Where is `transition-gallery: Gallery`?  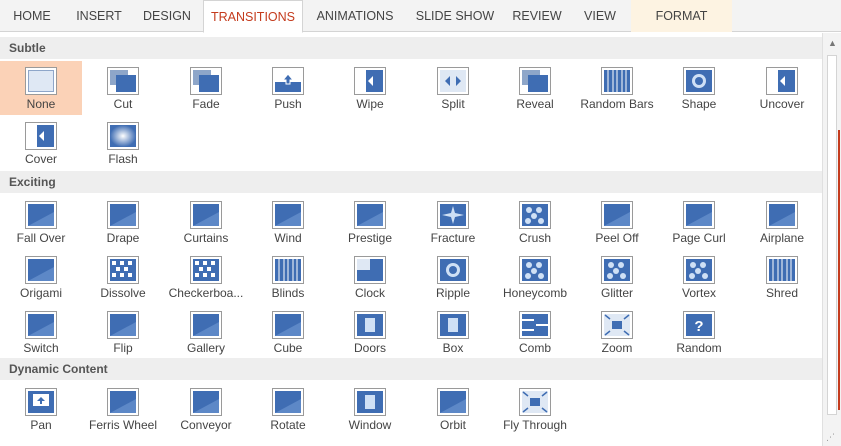
transition-gallery: Gallery is located at coordinates (206, 332).